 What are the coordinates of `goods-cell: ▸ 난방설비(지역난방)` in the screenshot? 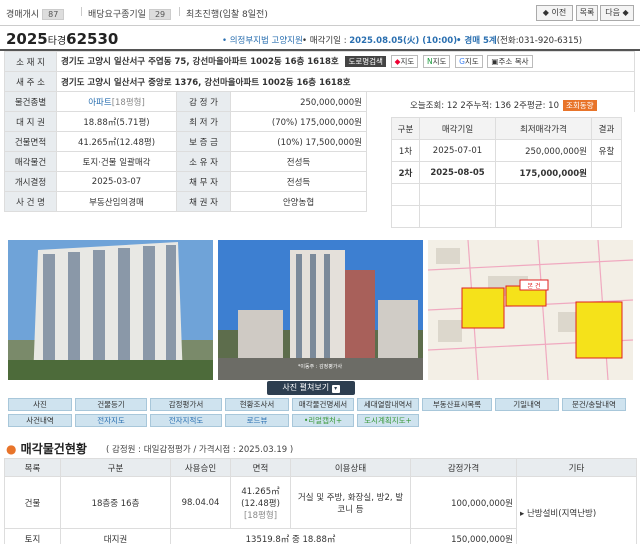 It's located at (576, 510).